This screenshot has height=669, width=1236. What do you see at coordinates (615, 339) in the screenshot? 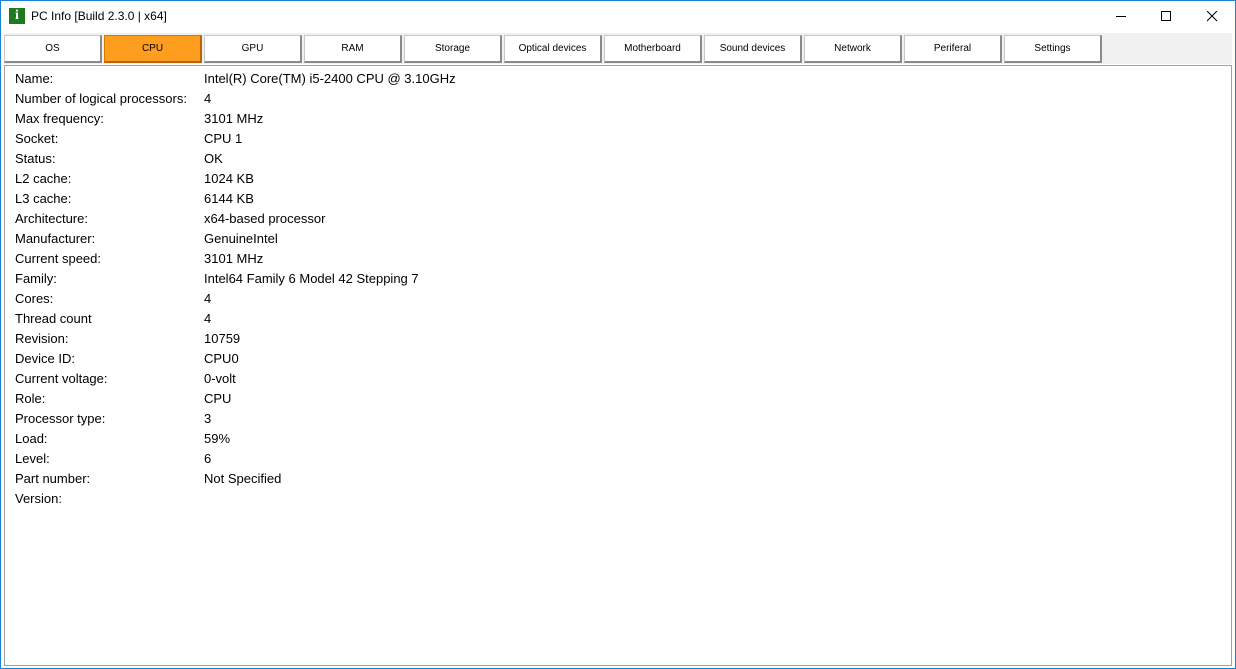
I see `info-row: Revision: 10759` at bounding box center [615, 339].